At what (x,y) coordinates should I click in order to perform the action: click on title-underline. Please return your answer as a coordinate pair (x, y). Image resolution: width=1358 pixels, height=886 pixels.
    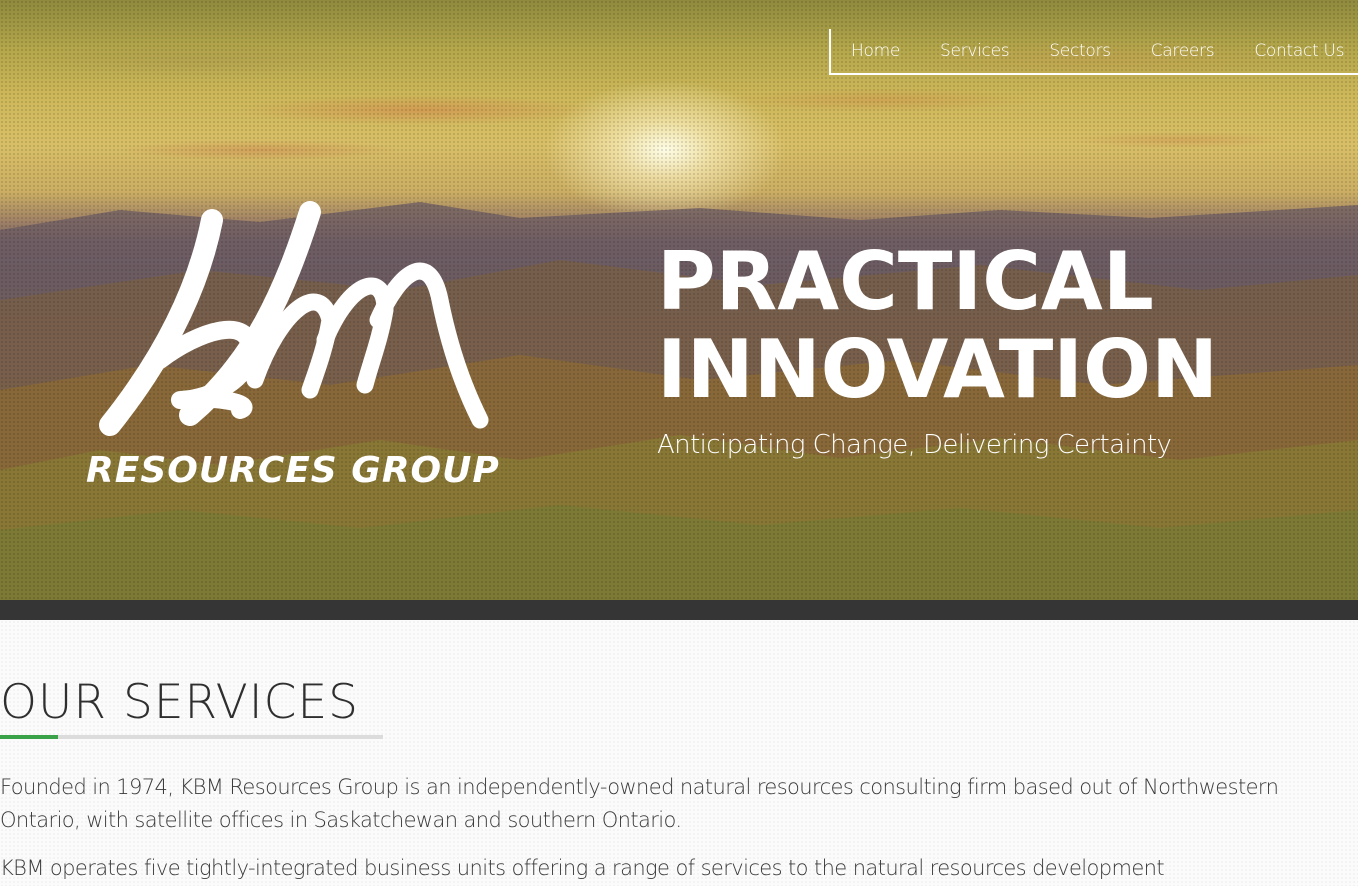
    Looking at the image, I should click on (191, 737).